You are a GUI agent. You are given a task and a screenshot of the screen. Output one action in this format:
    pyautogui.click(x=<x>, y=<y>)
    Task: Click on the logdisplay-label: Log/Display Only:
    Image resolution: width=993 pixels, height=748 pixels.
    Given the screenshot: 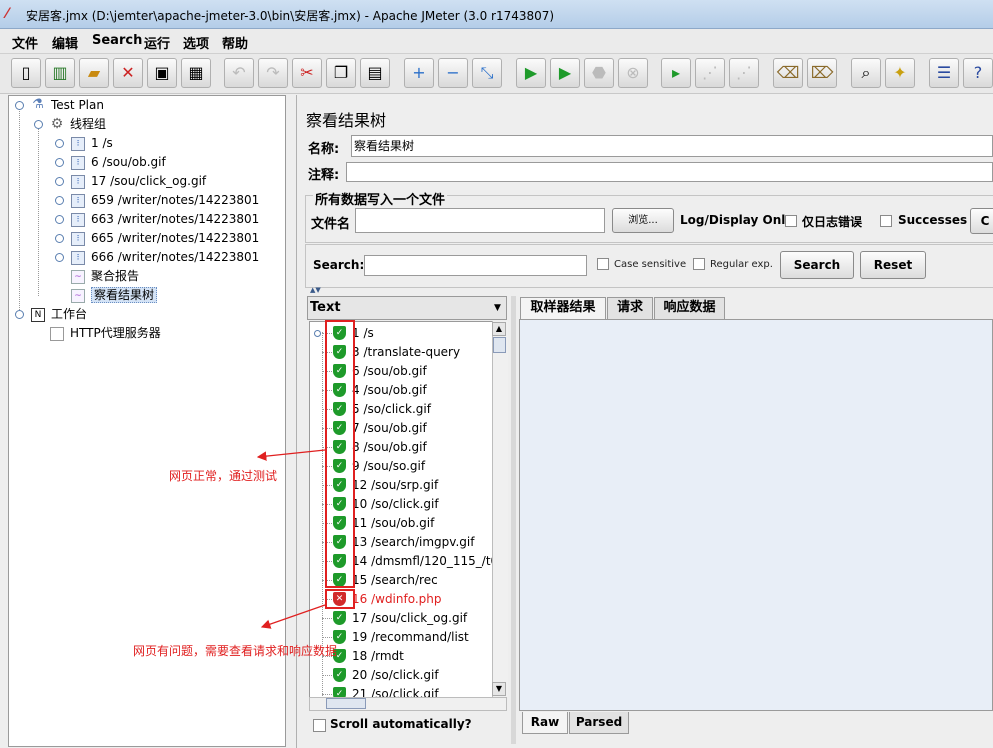 What is the action you would take?
    pyautogui.click(x=739, y=220)
    